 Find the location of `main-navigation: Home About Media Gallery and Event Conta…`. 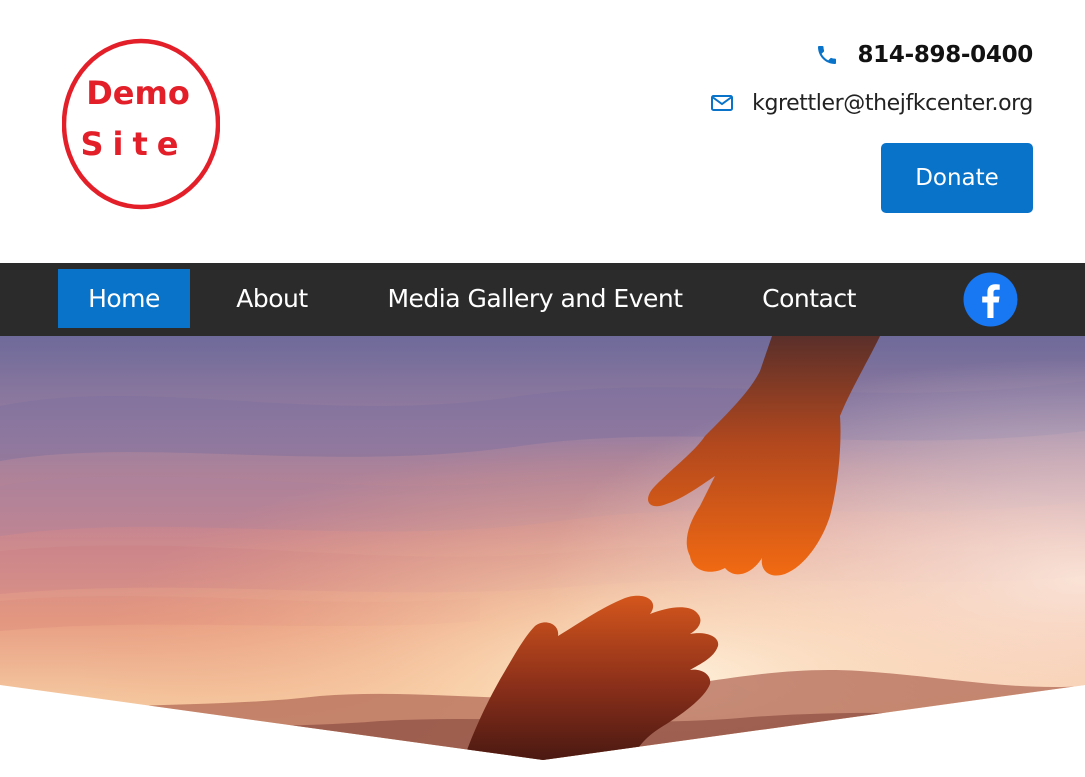

main-navigation: Home About Media Gallery and Event Conta… is located at coordinates (542, 299).